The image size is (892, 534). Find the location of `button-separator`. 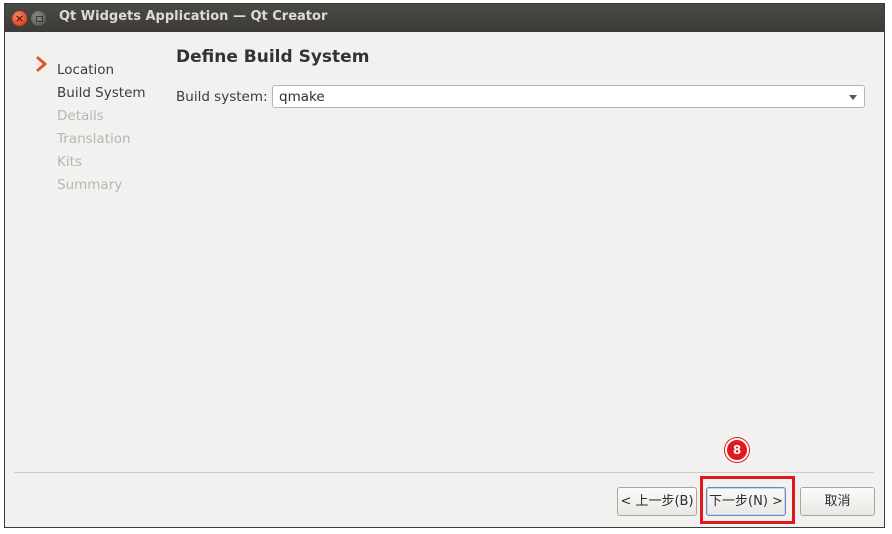

button-separator is located at coordinates (444, 472).